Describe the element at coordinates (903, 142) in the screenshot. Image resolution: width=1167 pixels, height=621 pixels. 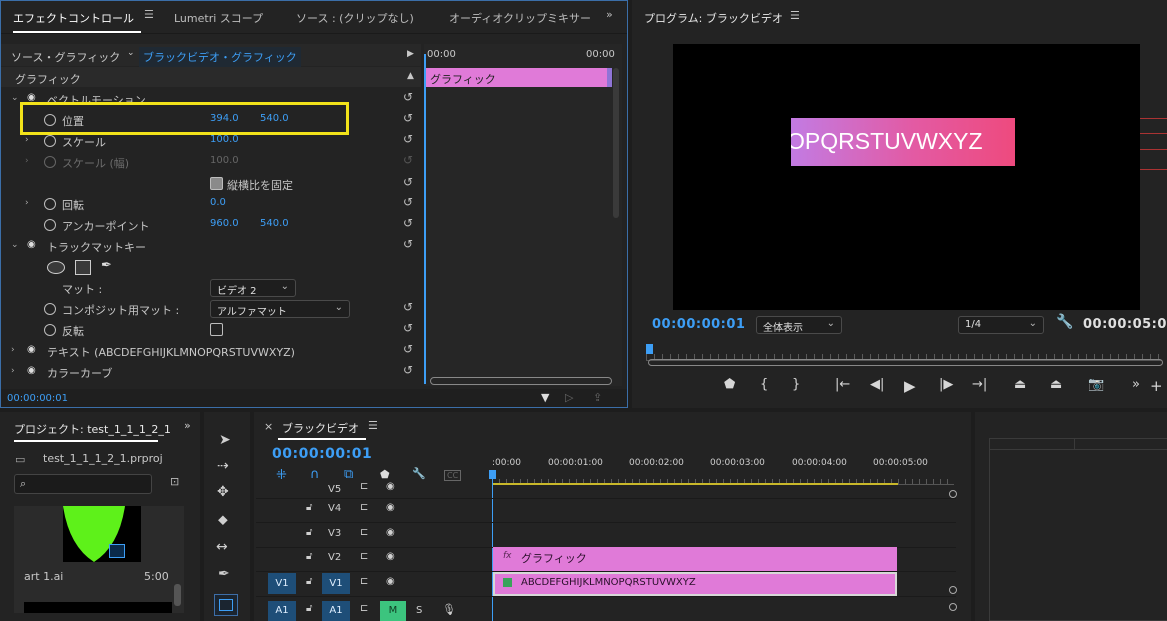
I see `title-graphic: OPQRSTUVWXYZ` at that location.